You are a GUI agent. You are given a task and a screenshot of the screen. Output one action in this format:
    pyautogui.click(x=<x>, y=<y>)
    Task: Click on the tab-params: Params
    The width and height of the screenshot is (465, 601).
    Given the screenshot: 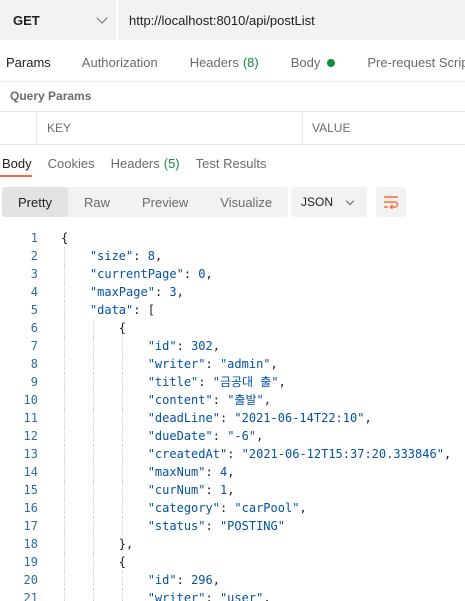 What is the action you would take?
    pyautogui.click(x=28, y=62)
    